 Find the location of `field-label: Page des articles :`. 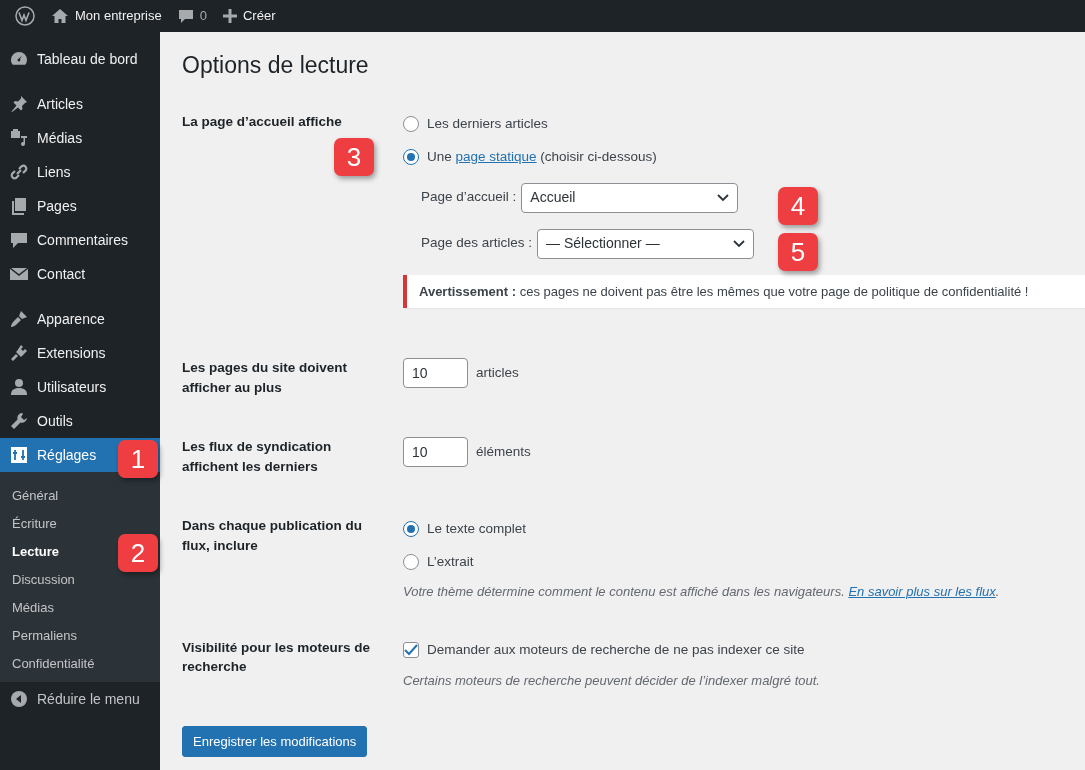

field-label: Page des articles : is located at coordinates (477, 243).